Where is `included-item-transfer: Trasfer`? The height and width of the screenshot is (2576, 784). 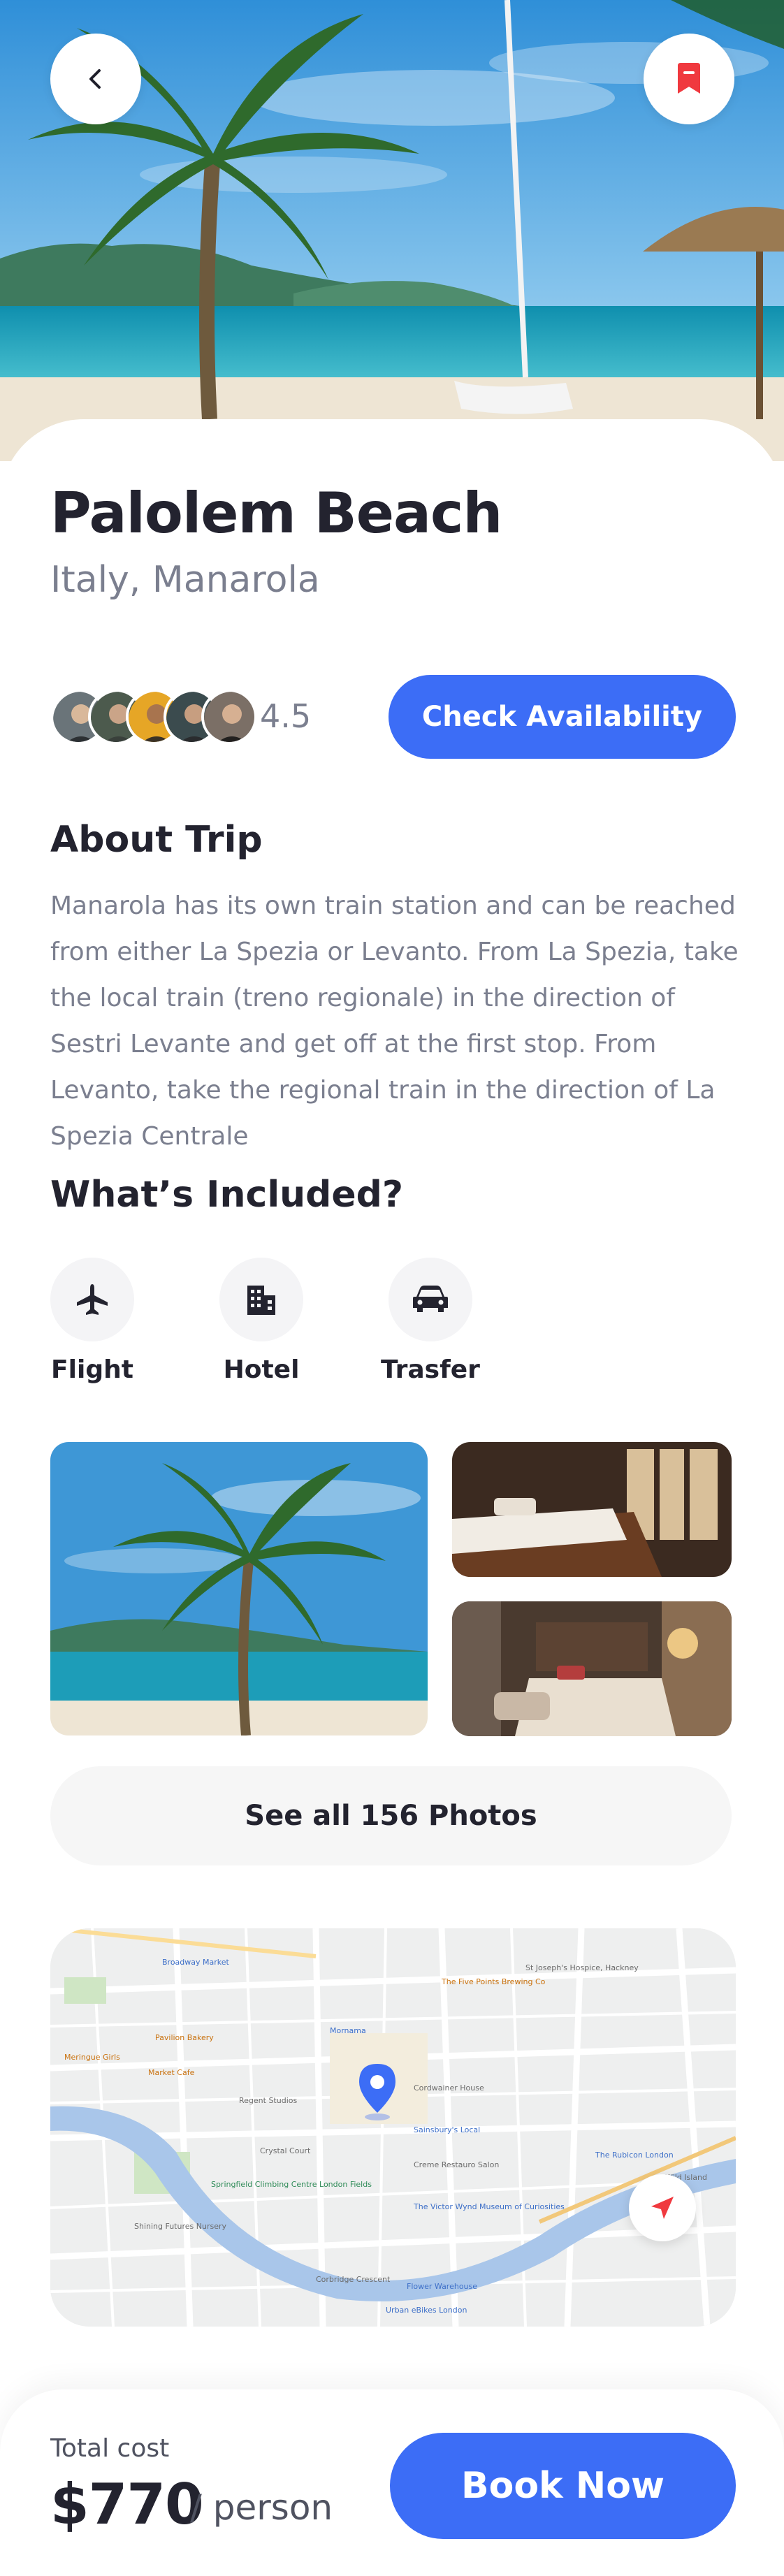 included-item-transfer: Trasfer is located at coordinates (430, 1321).